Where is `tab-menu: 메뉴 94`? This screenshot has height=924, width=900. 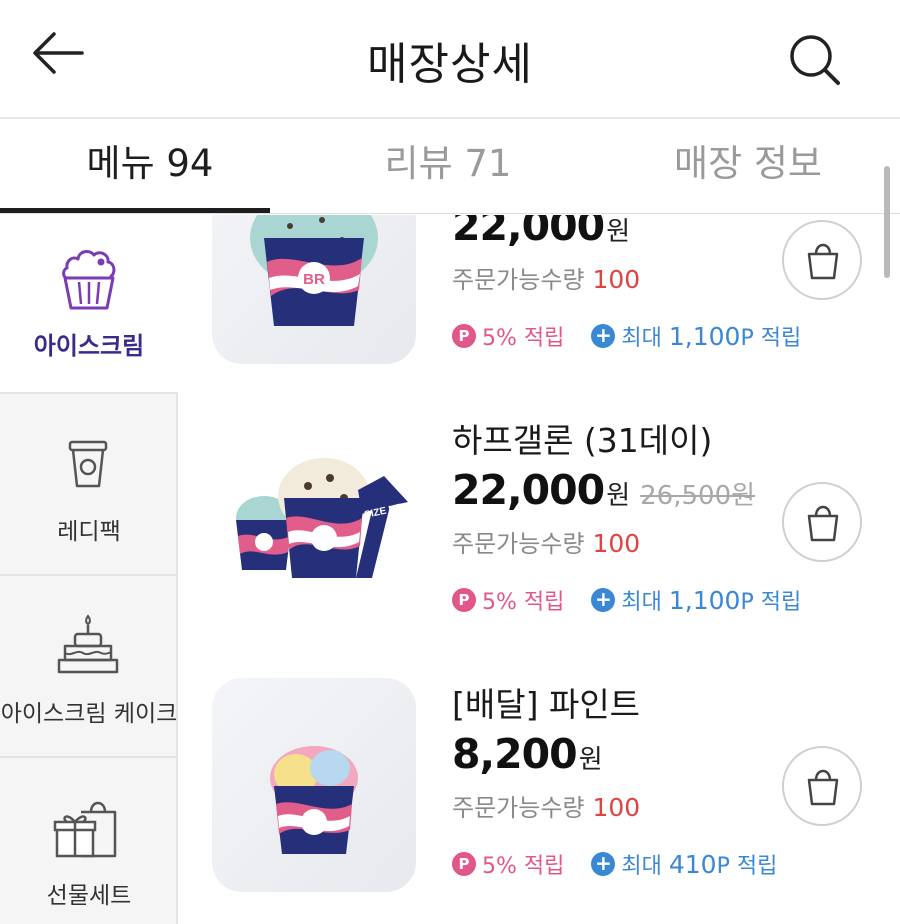 tab-menu: 메뉴 94 is located at coordinates (150, 167).